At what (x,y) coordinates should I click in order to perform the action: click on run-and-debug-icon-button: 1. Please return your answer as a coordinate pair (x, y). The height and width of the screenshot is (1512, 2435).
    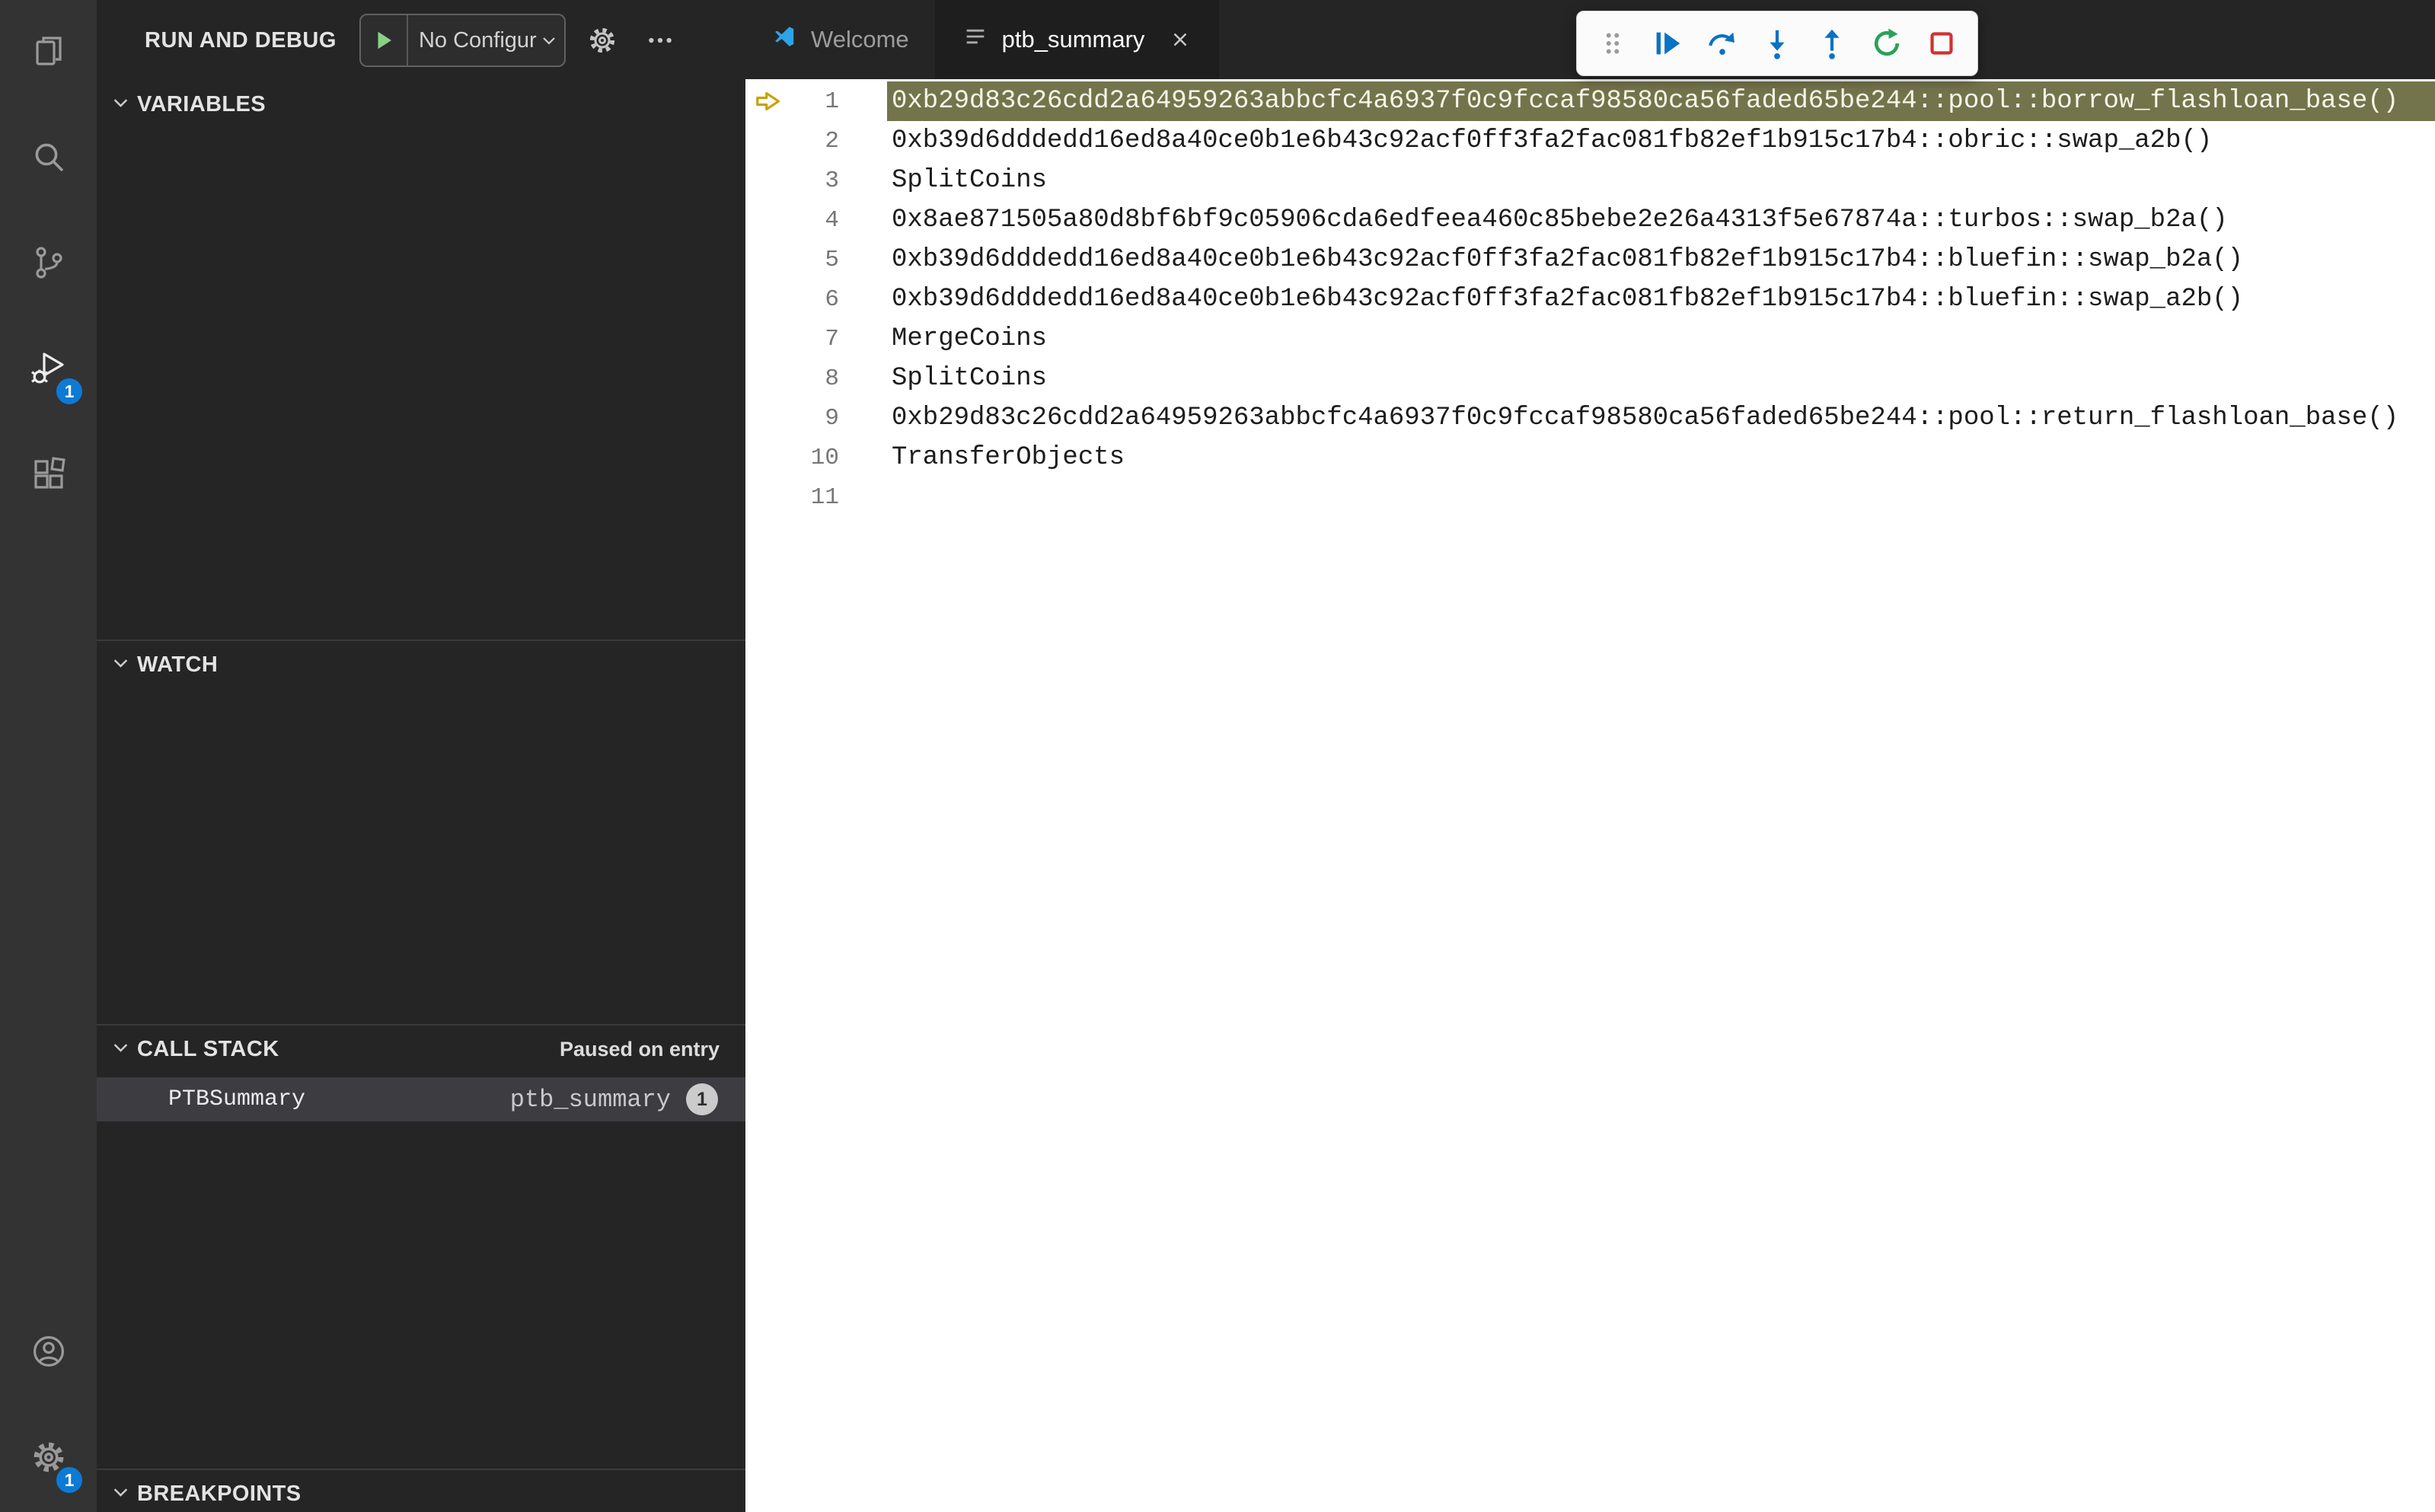
    Looking at the image, I should click on (48, 370).